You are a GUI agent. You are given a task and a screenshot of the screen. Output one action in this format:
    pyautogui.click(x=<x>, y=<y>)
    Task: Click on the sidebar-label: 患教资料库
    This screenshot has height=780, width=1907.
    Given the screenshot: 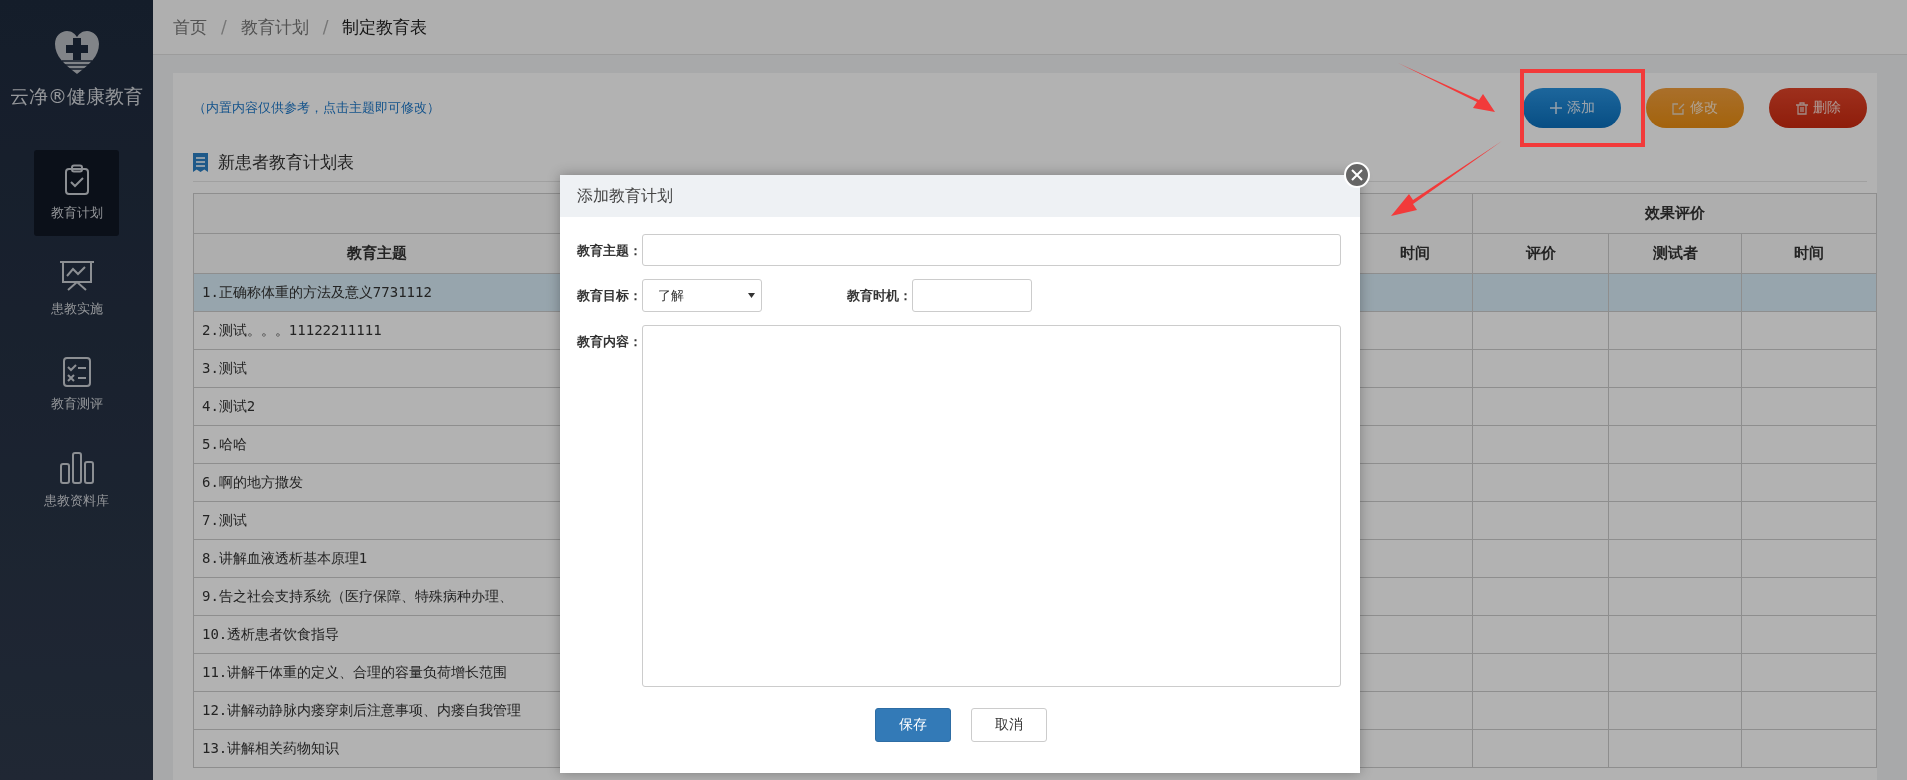 What is the action you would take?
    pyautogui.click(x=76, y=501)
    